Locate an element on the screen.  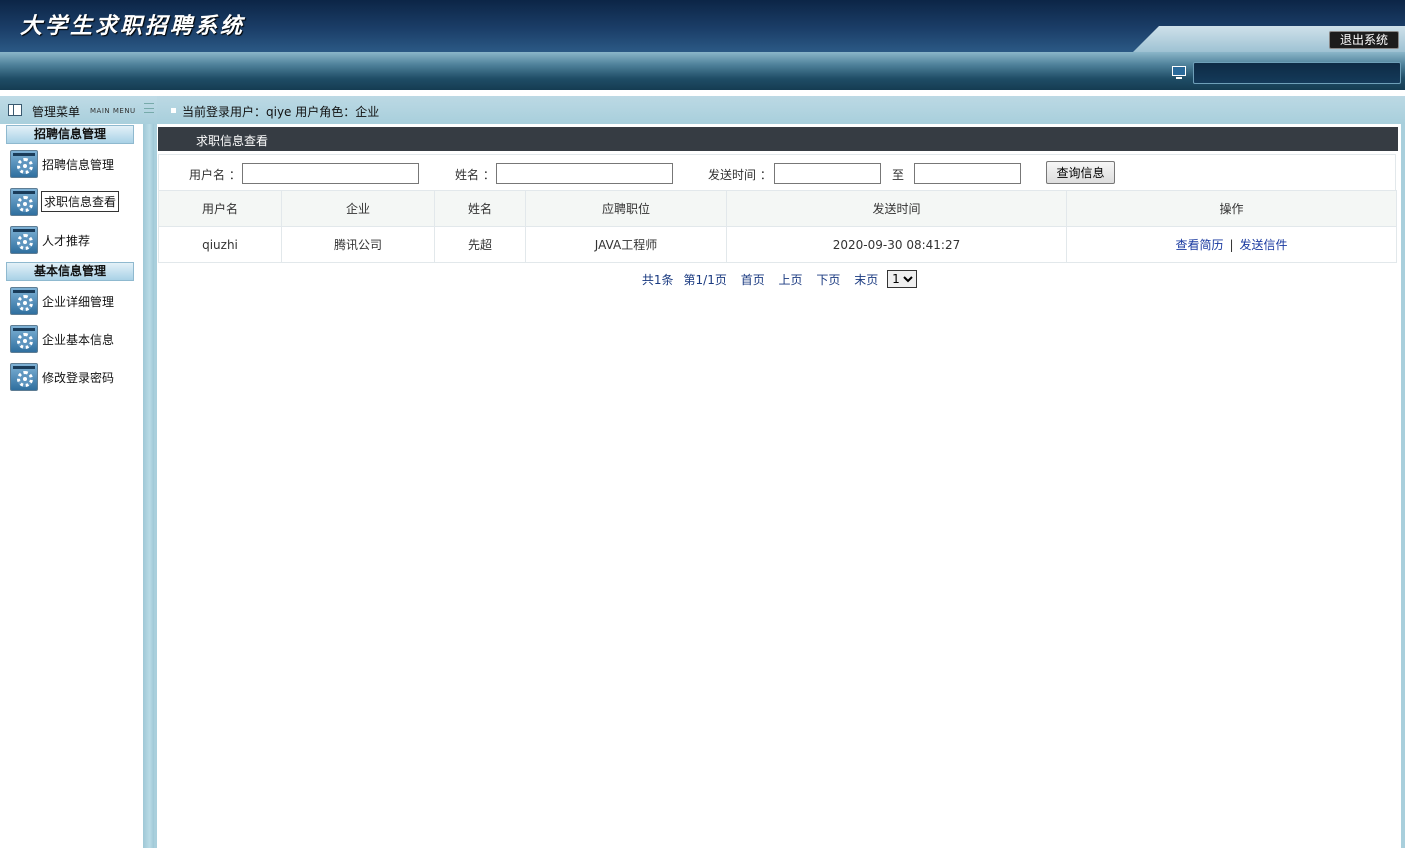
sidebar-item-label: 求职信息查看 is located at coordinates (80, 201).